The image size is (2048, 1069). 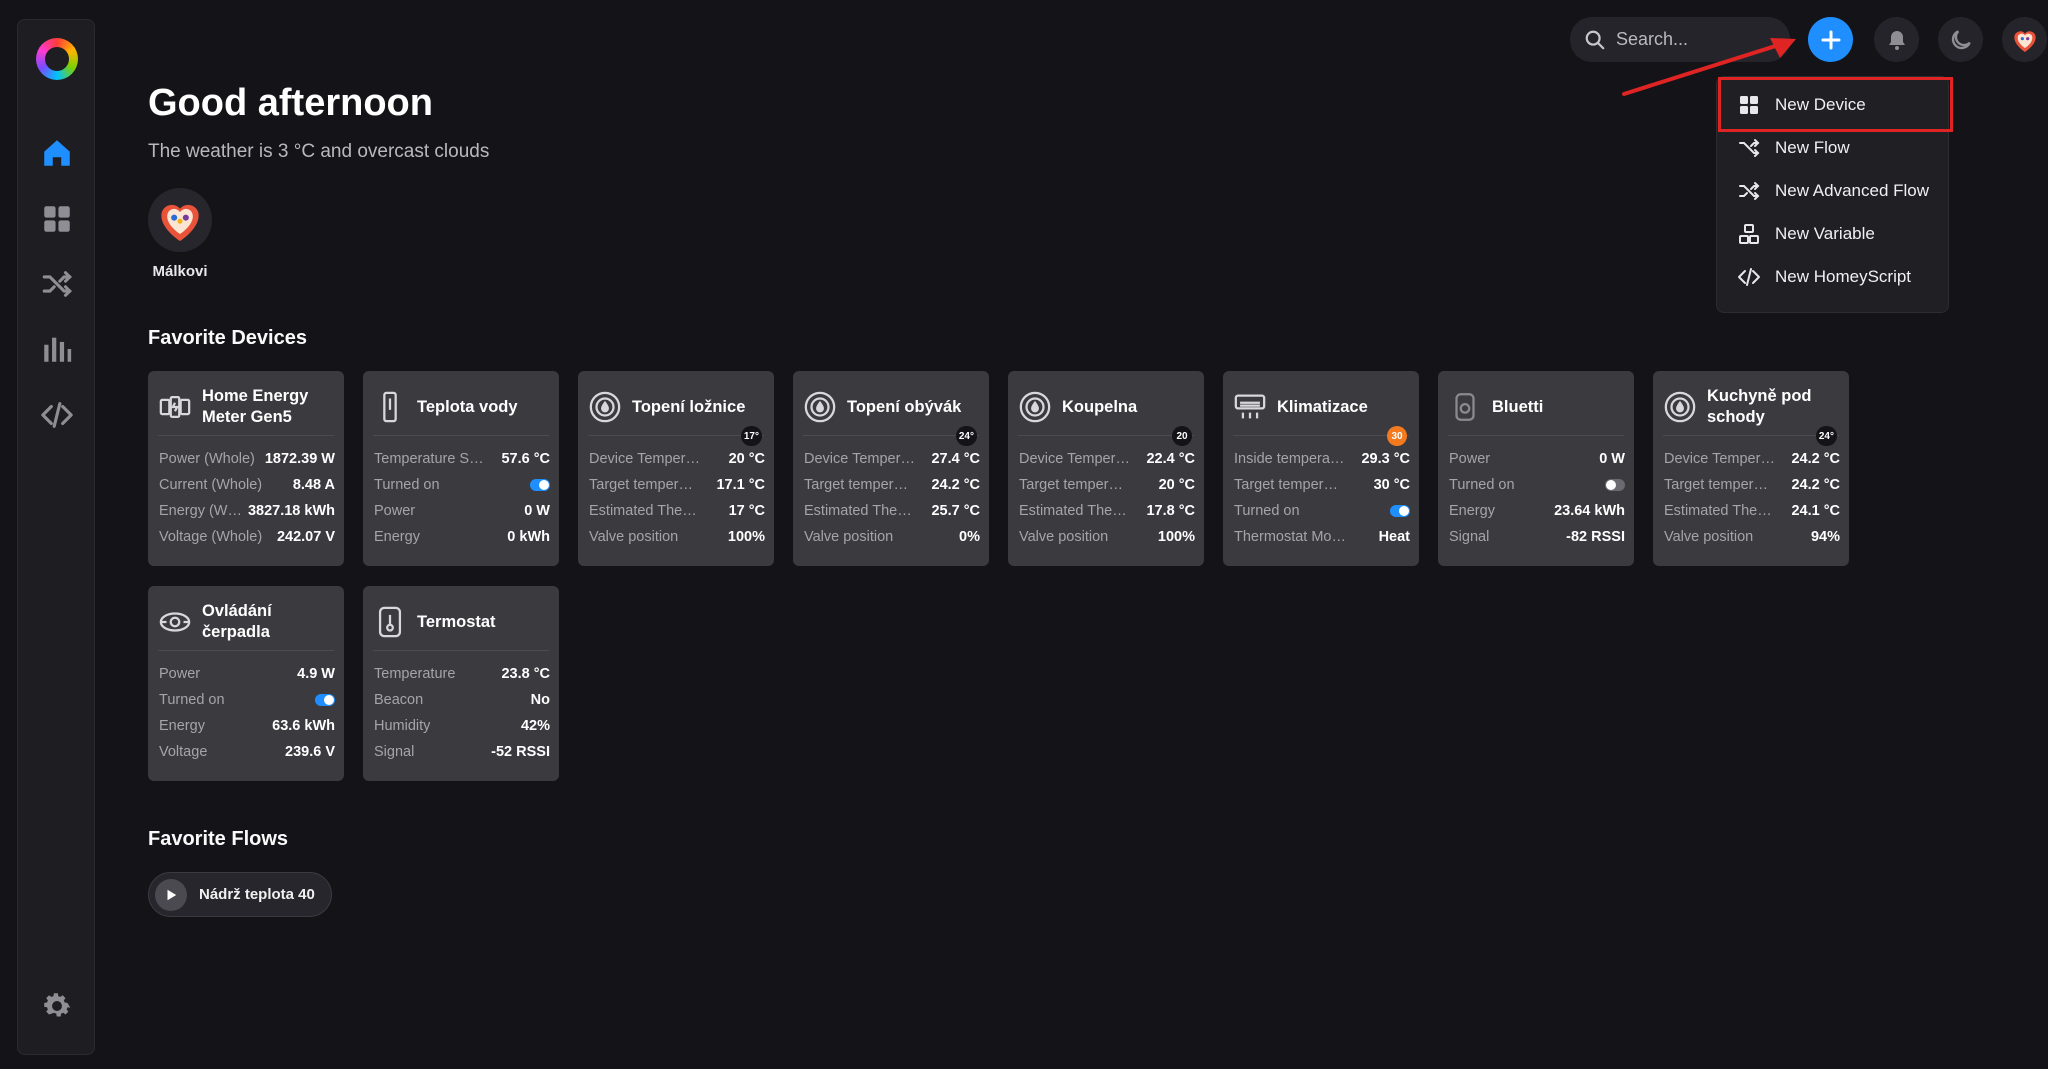 What do you see at coordinates (677, 537) in the screenshot?
I see `capability-row: Valve position 100%` at bounding box center [677, 537].